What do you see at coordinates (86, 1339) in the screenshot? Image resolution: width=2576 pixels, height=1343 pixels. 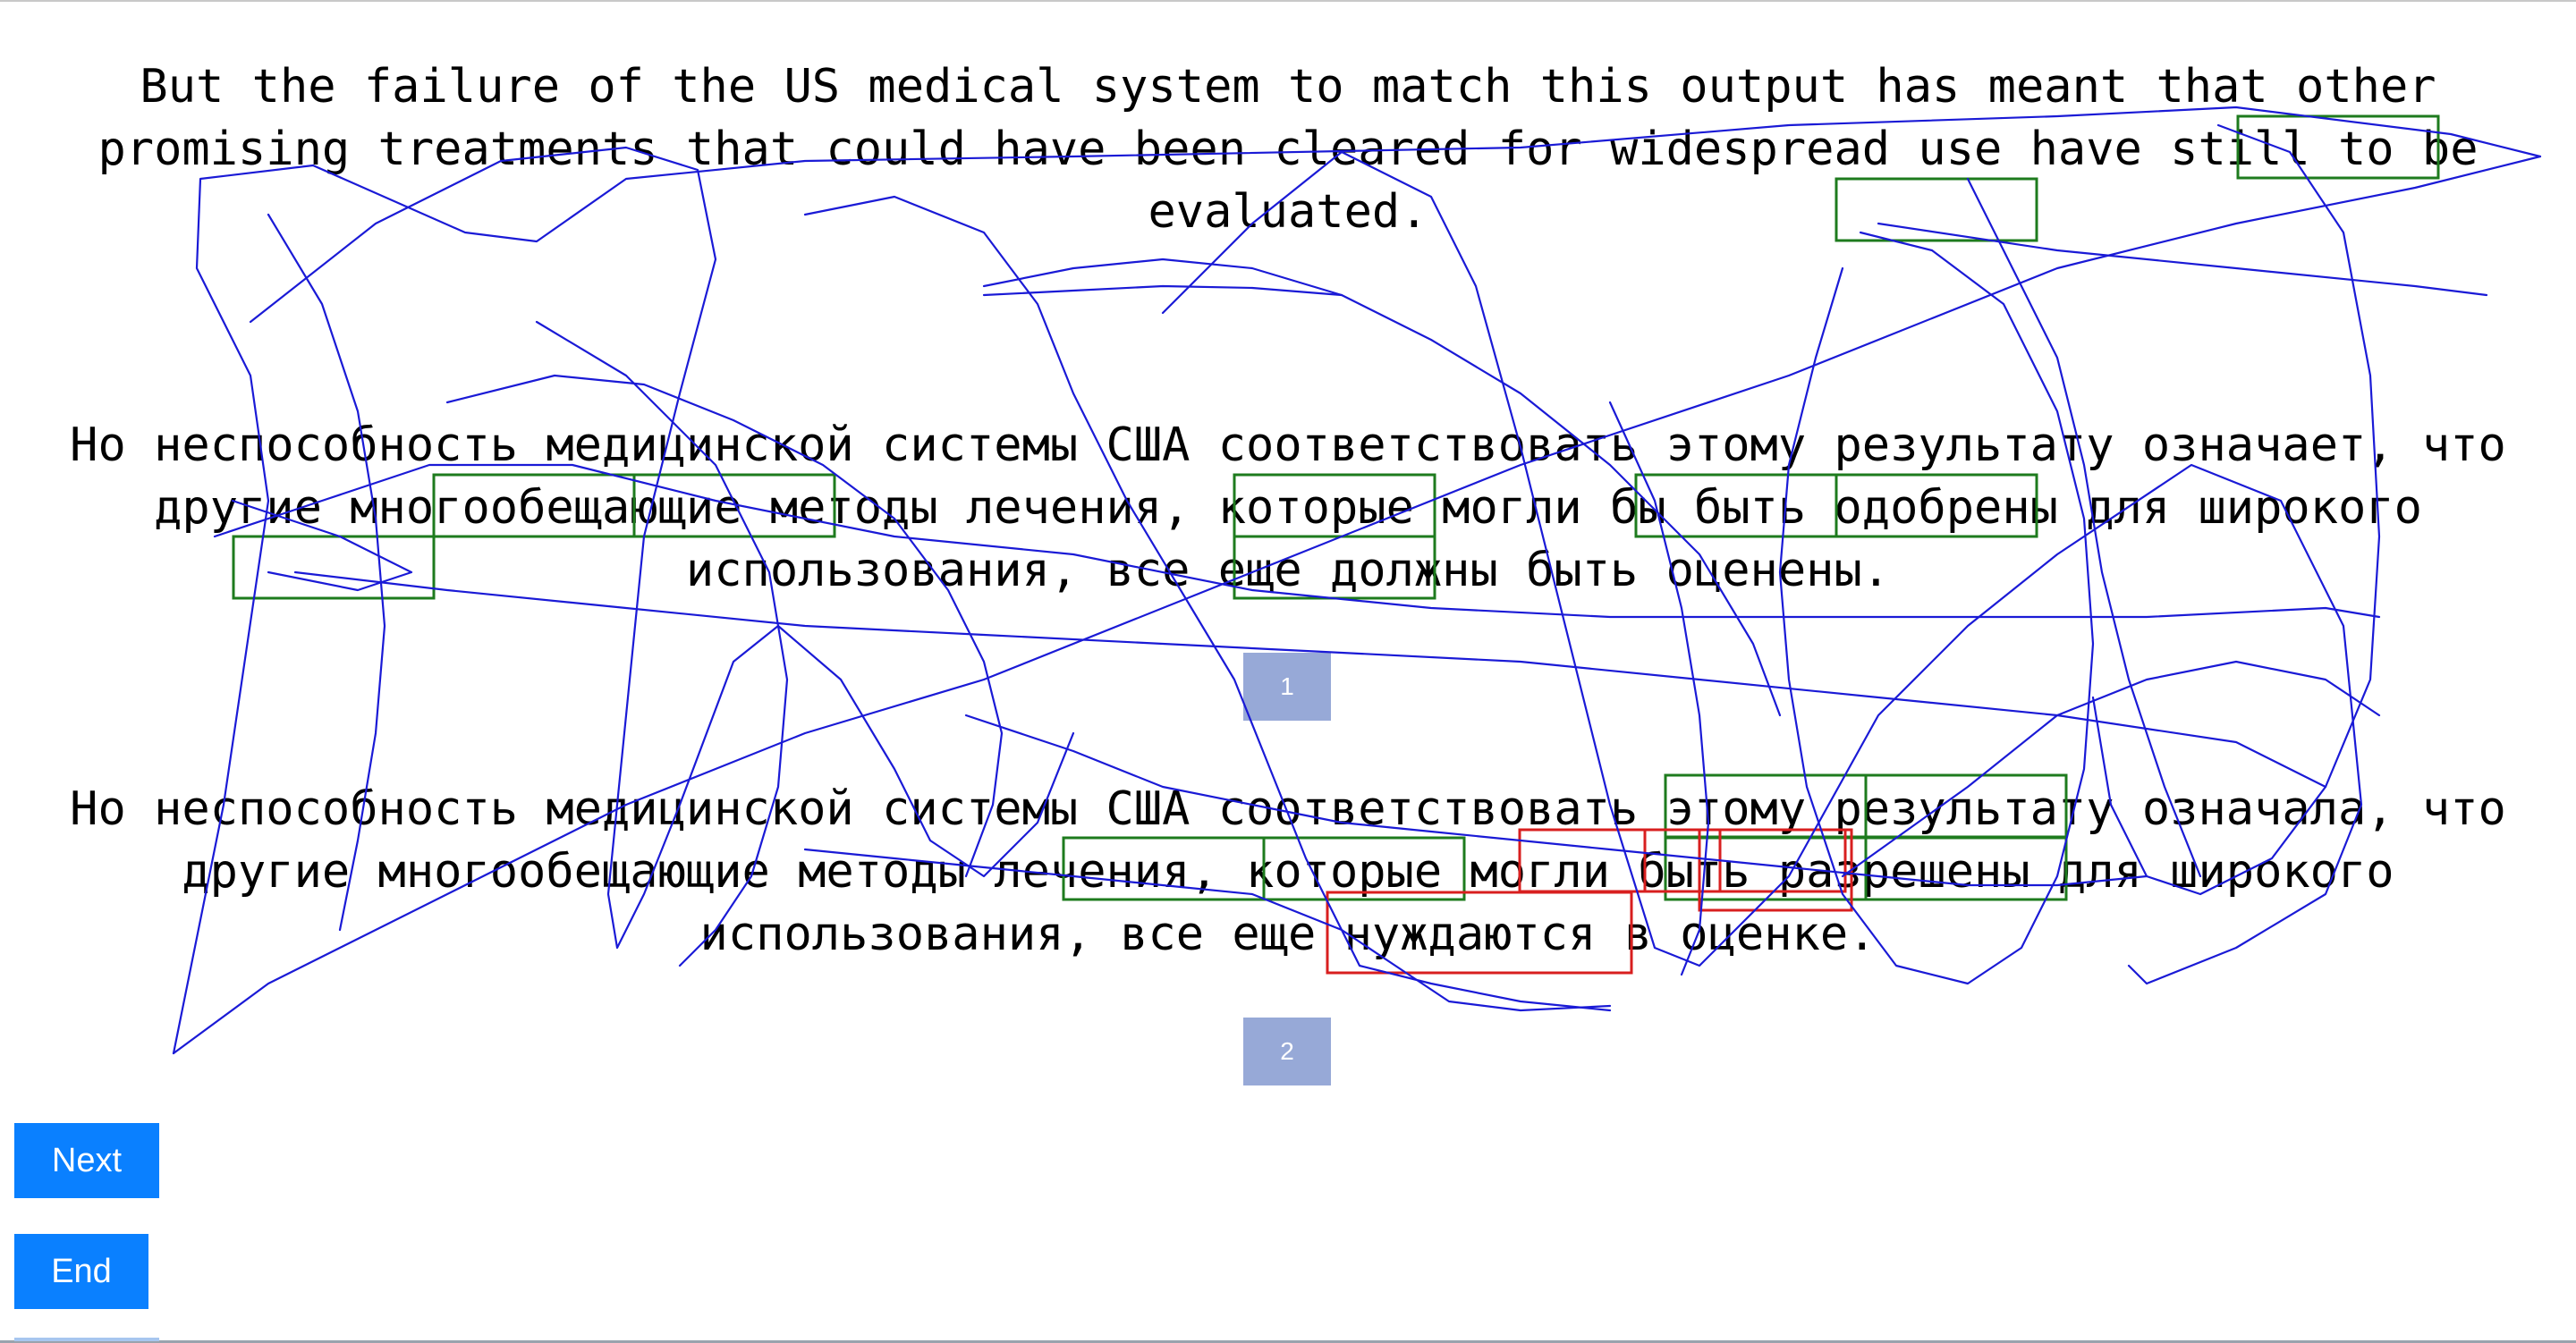 I see `cut-off-button-edge` at bounding box center [86, 1339].